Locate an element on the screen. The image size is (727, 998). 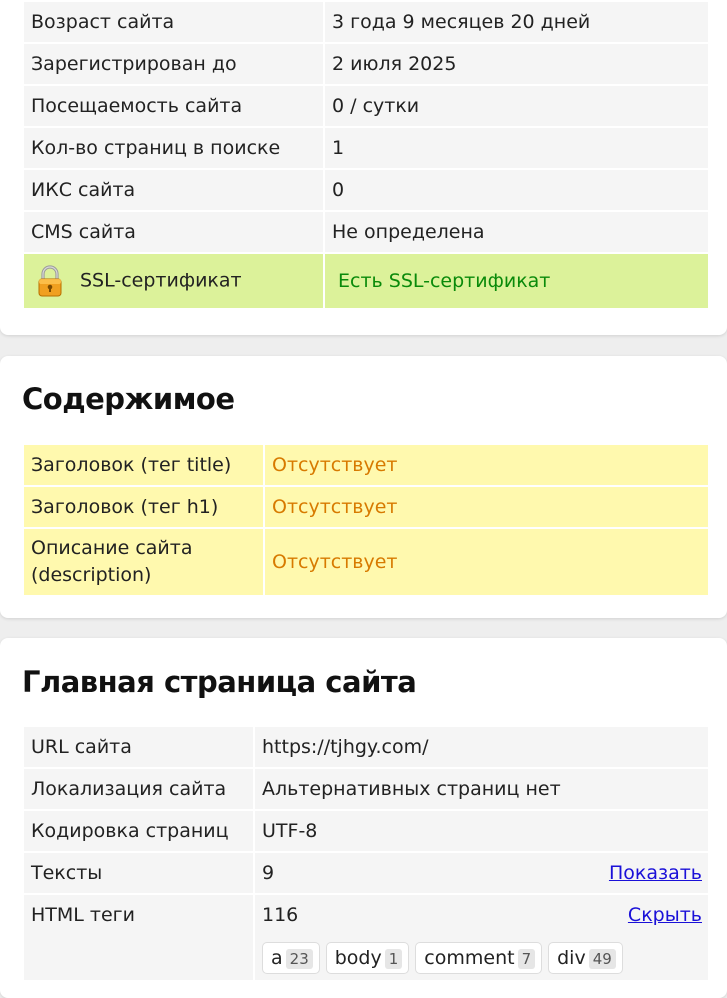
tag-name: comment is located at coordinates (469, 958).